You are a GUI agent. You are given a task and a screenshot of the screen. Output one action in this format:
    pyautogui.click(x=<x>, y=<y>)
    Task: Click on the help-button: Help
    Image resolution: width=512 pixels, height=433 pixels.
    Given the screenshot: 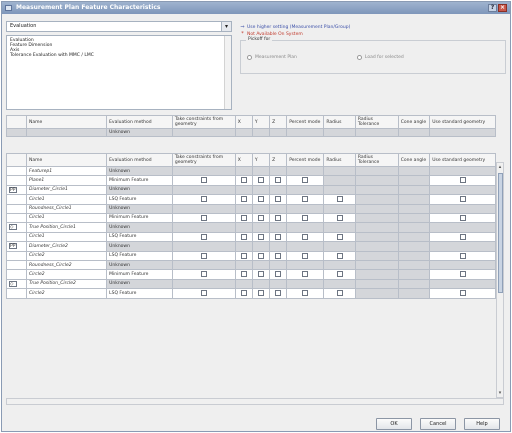 What is the action you would take?
    pyautogui.click(x=482, y=424)
    